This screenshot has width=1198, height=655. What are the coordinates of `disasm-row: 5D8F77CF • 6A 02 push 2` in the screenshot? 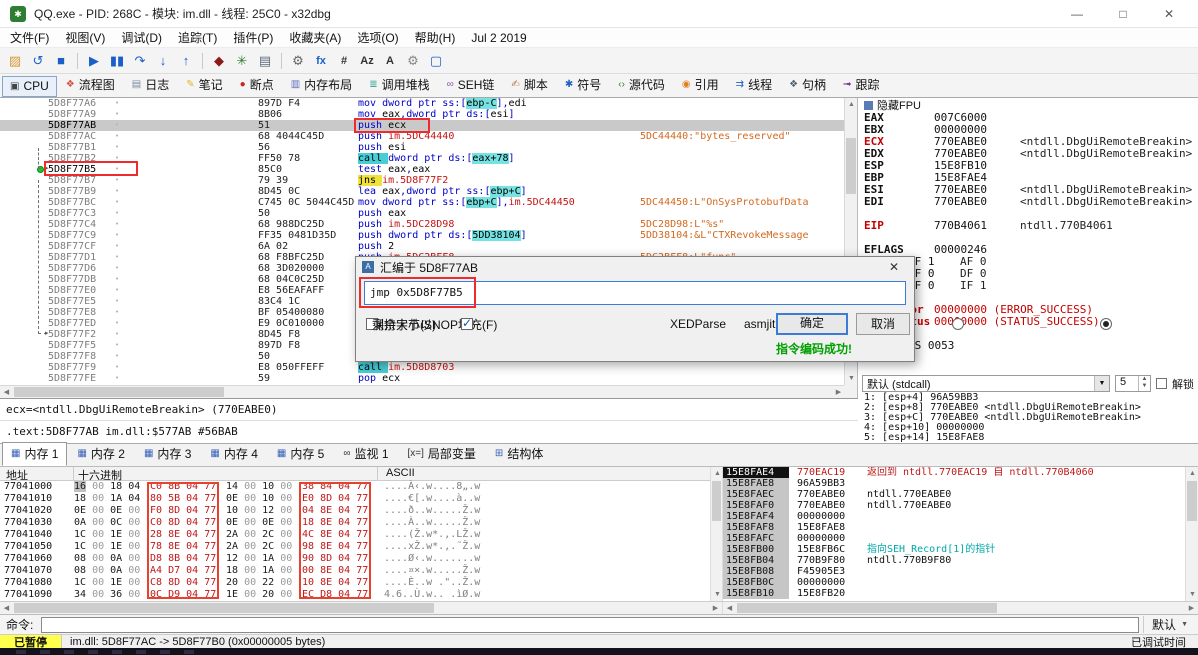 It's located at (422, 246).